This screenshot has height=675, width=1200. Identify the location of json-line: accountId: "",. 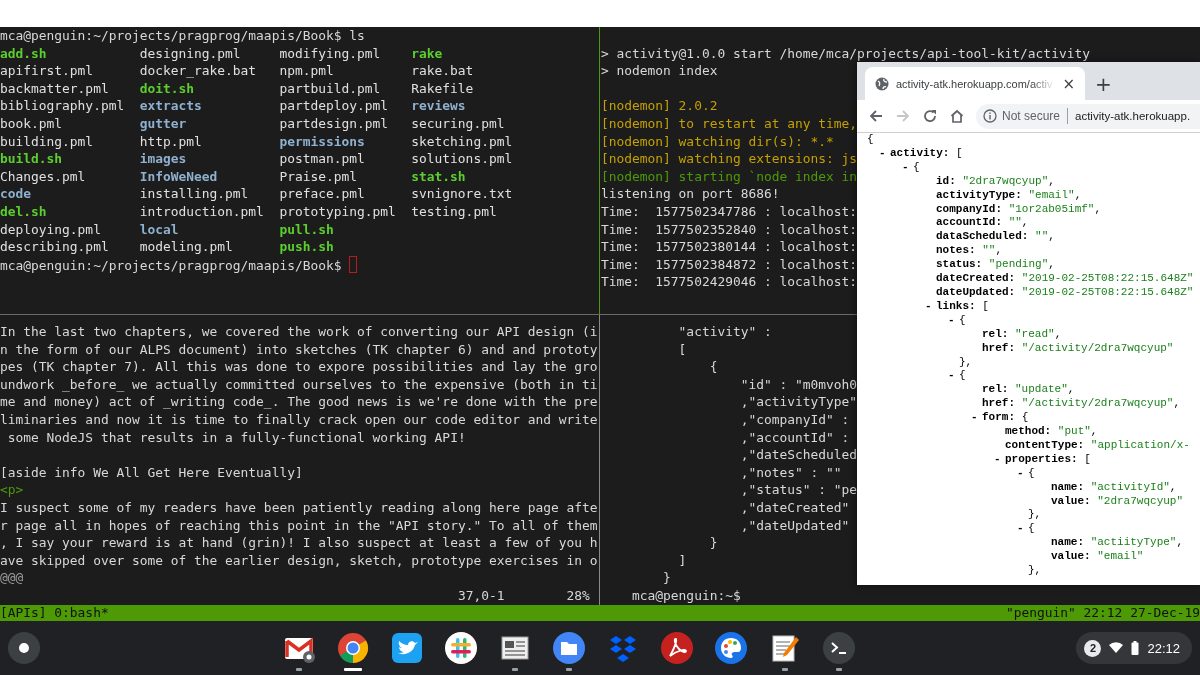
(982, 222).